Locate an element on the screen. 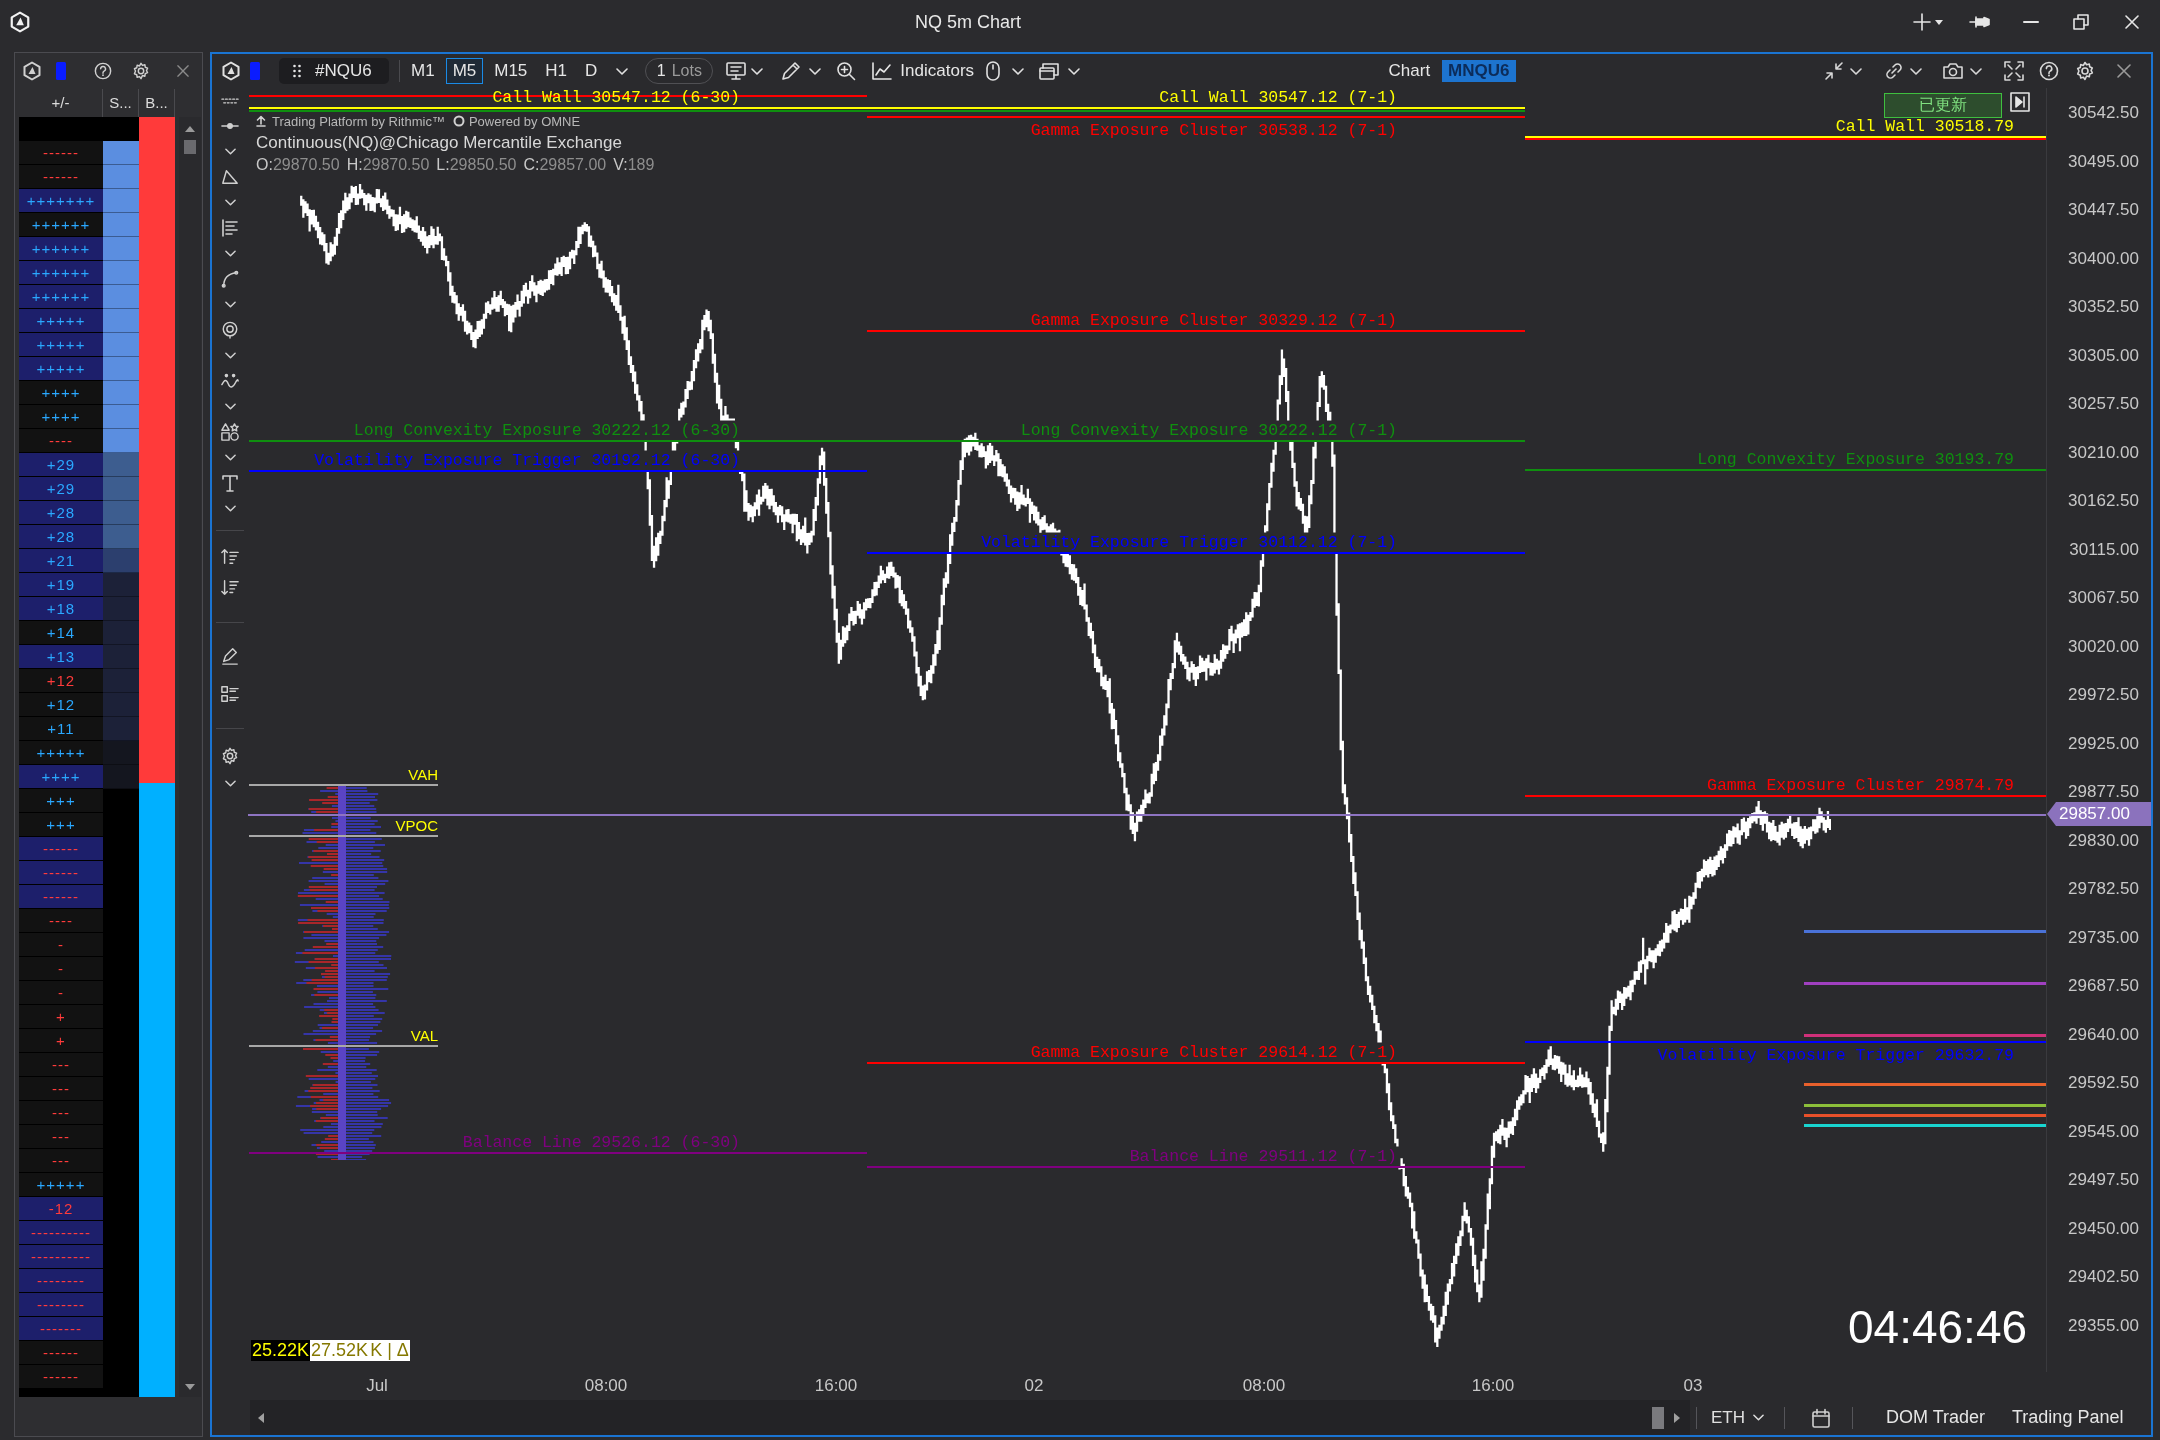  shrink-icon is located at coordinates (1834, 71).